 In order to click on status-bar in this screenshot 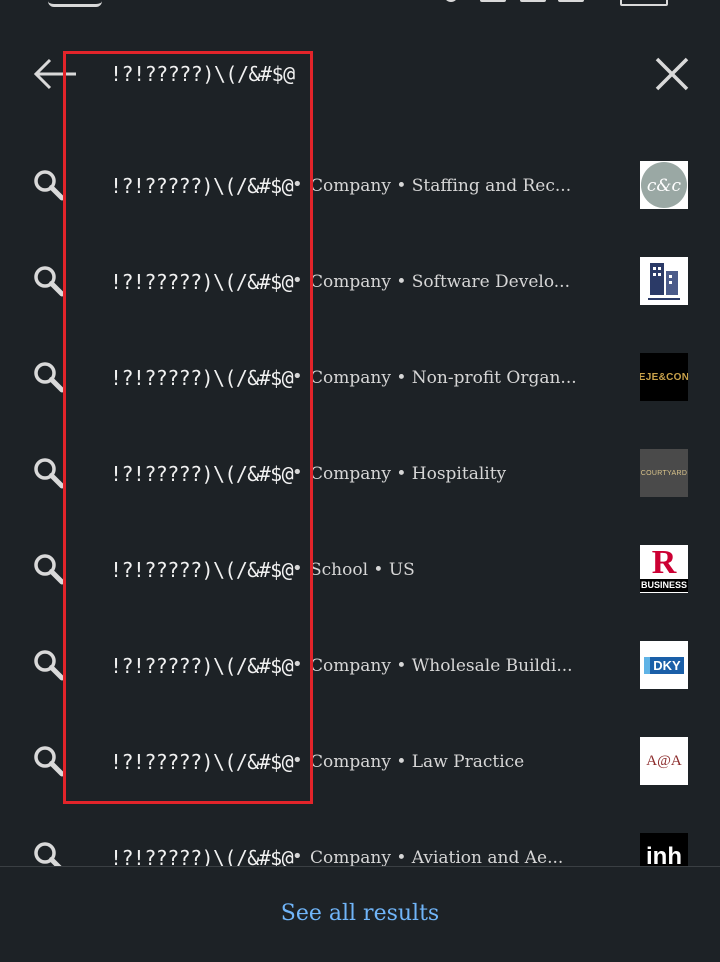, I will do `click(360, 6)`.